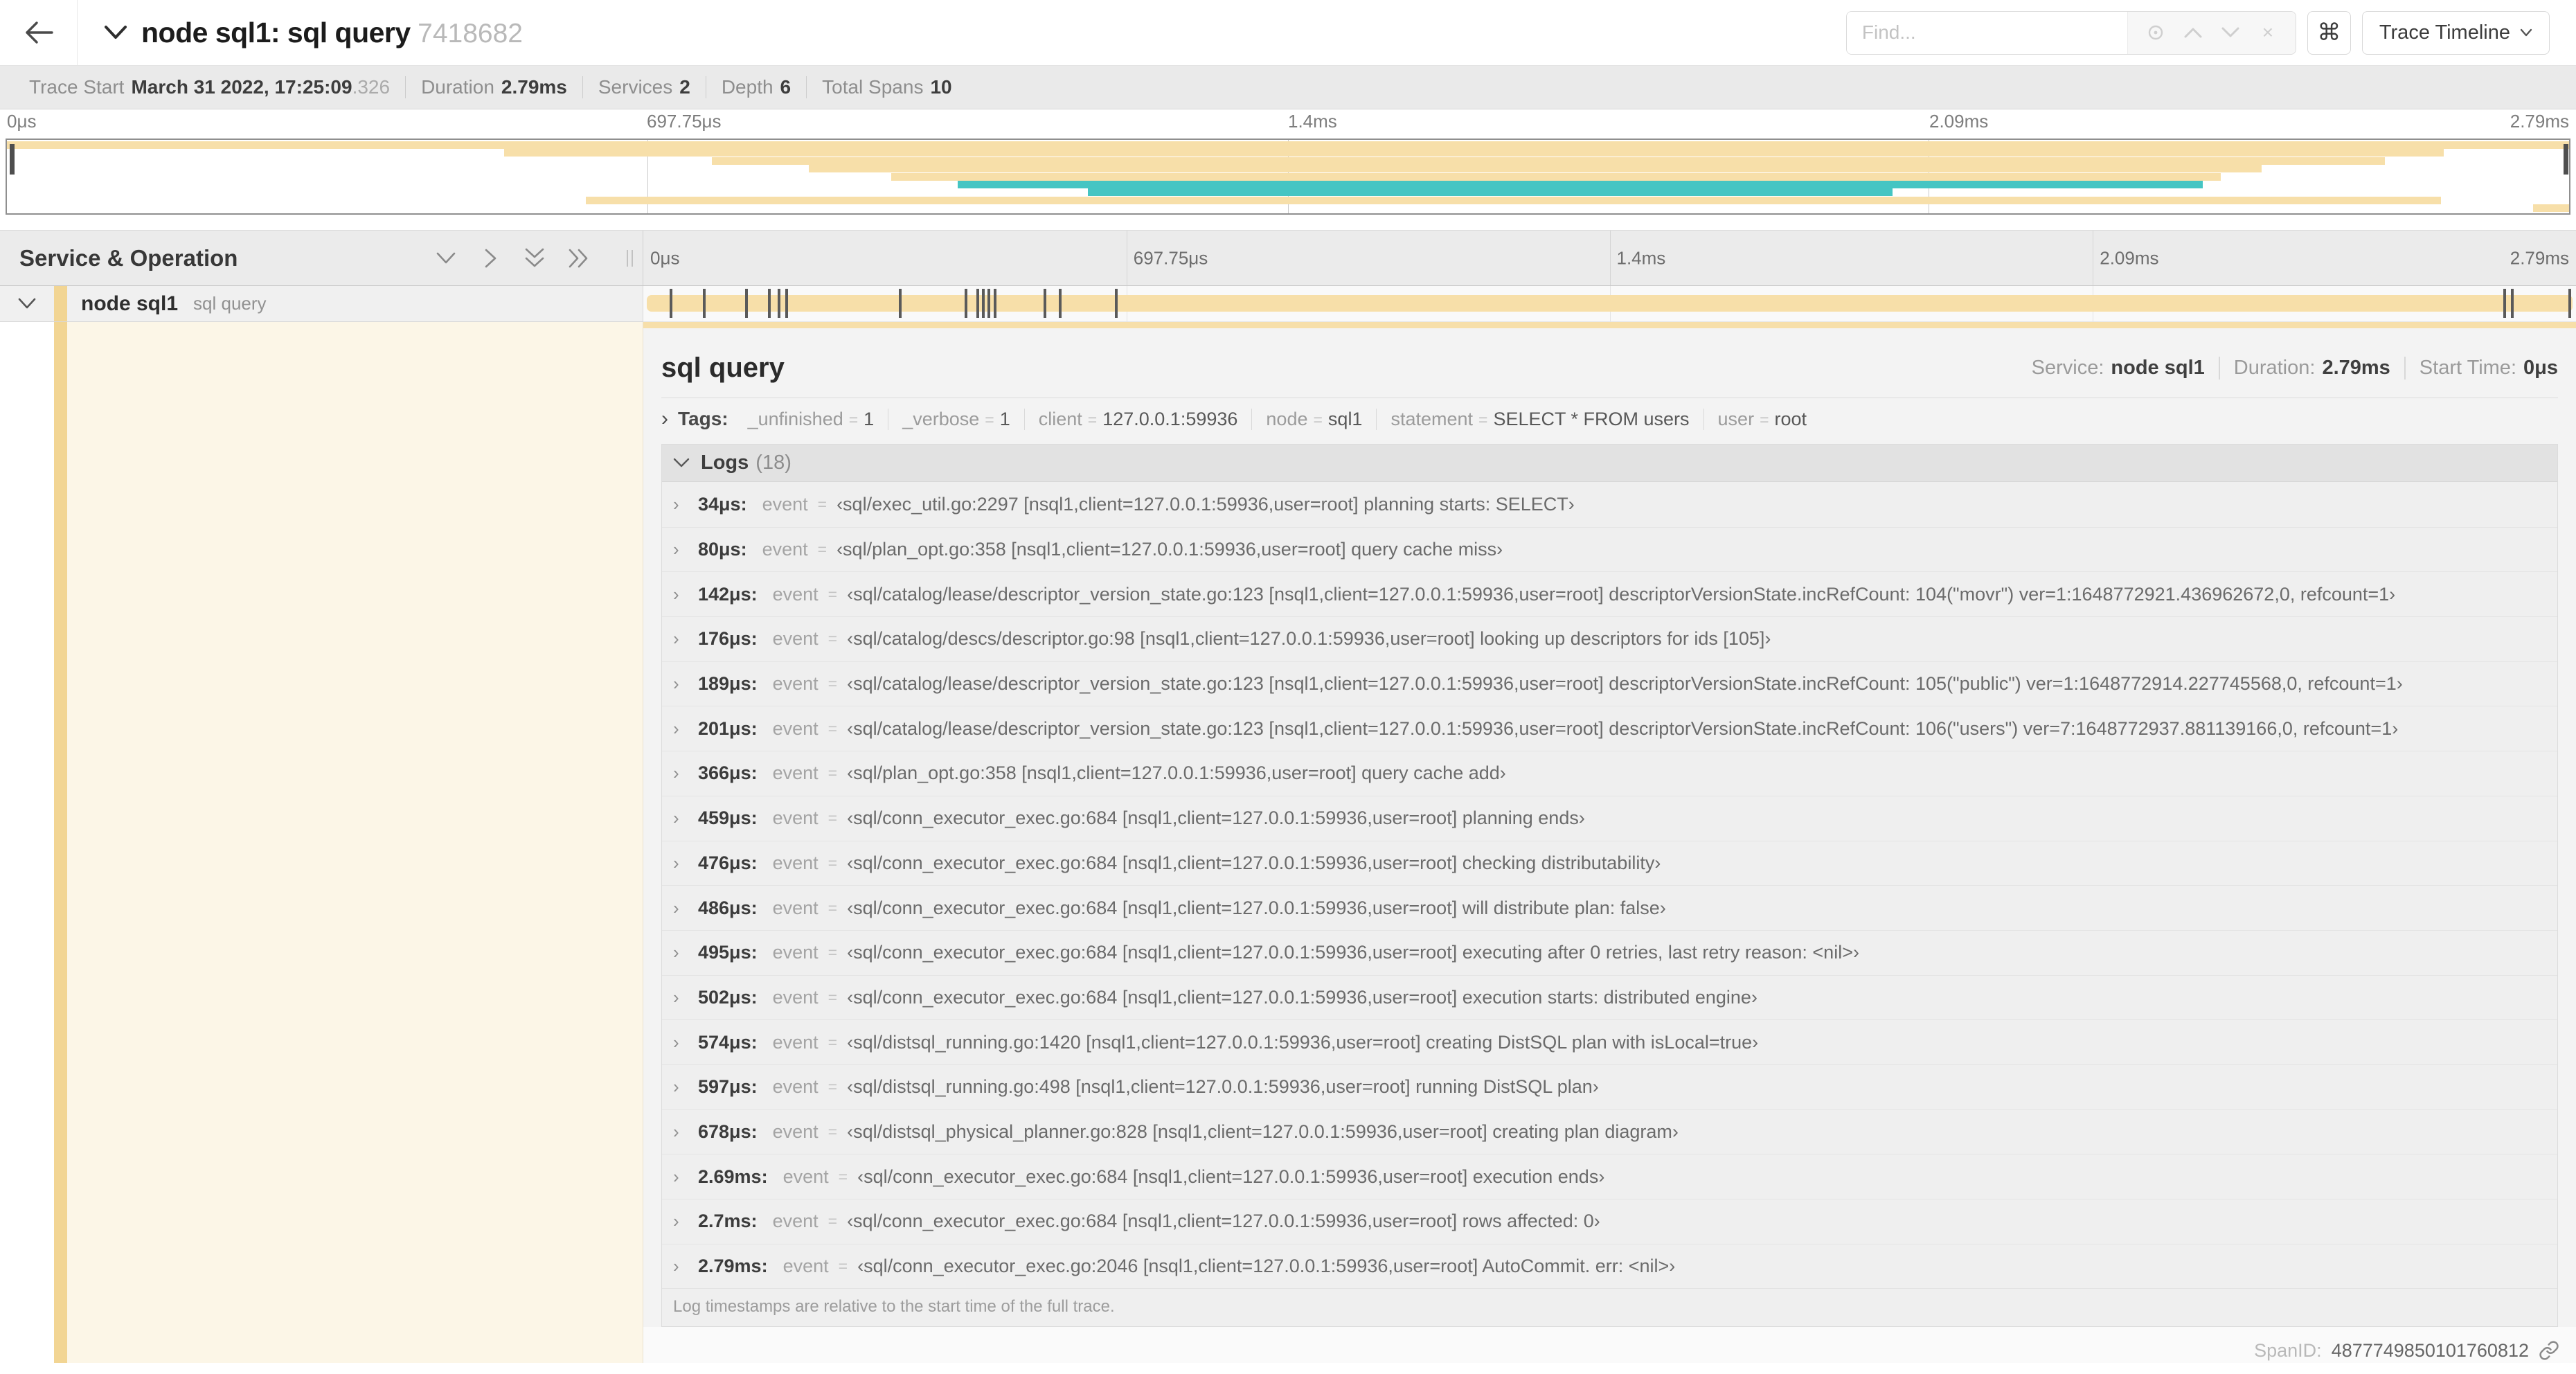 This screenshot has height=1374, width=2576. What do you see at coordinates (27, 304) in the screenshot?
I see `span-collapse-chevron-icon` at bounding box center [27, 304].